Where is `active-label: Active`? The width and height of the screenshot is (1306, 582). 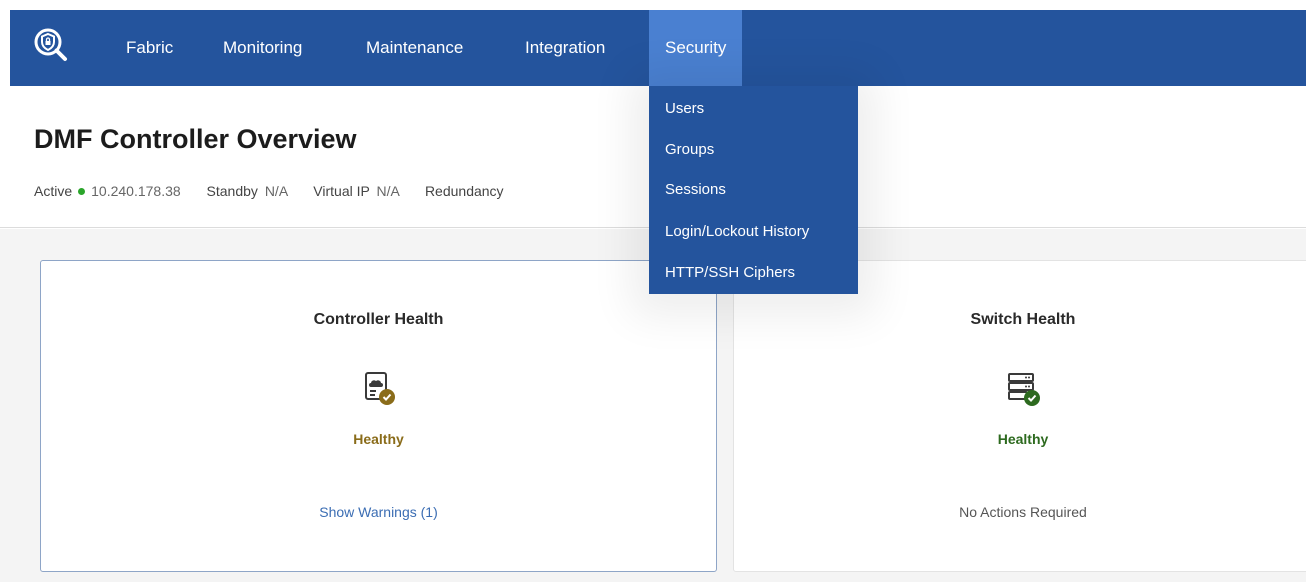 active-label: Active is located at coordinates (53, 191).